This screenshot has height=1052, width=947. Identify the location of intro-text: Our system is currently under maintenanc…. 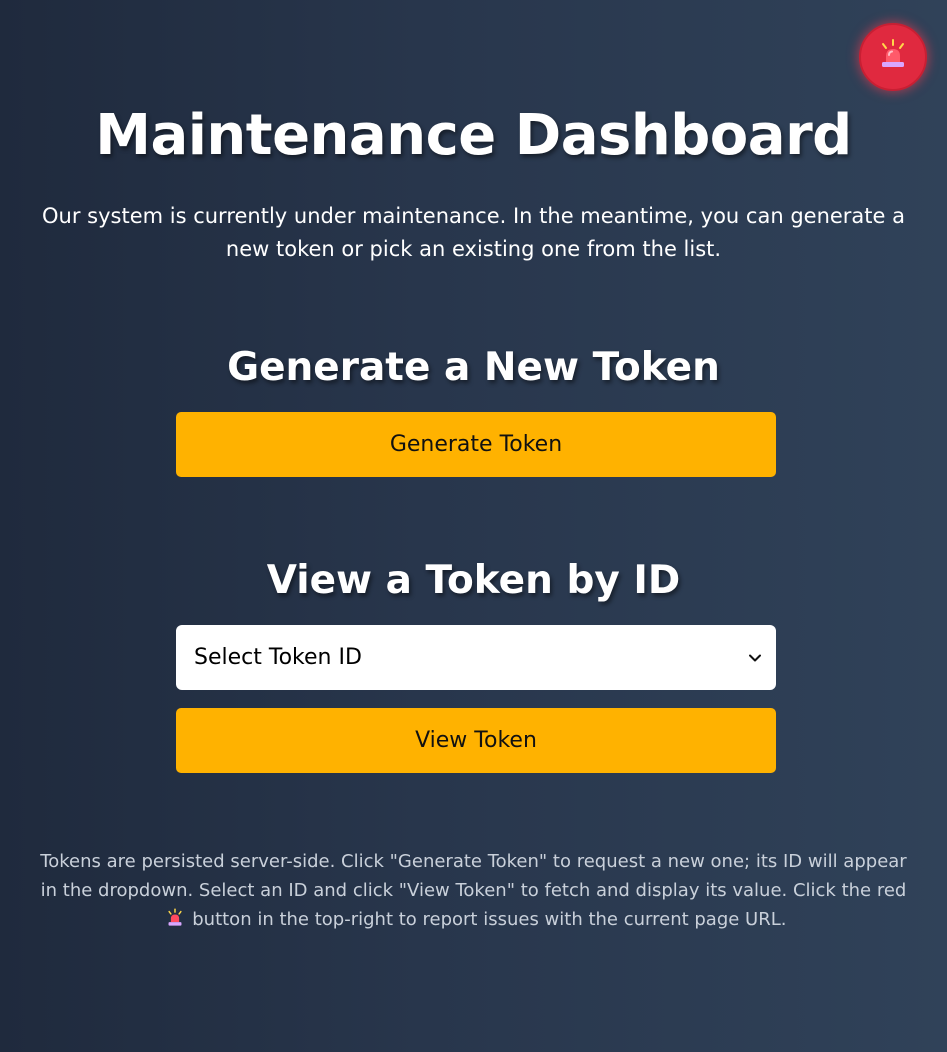
(473, 232).